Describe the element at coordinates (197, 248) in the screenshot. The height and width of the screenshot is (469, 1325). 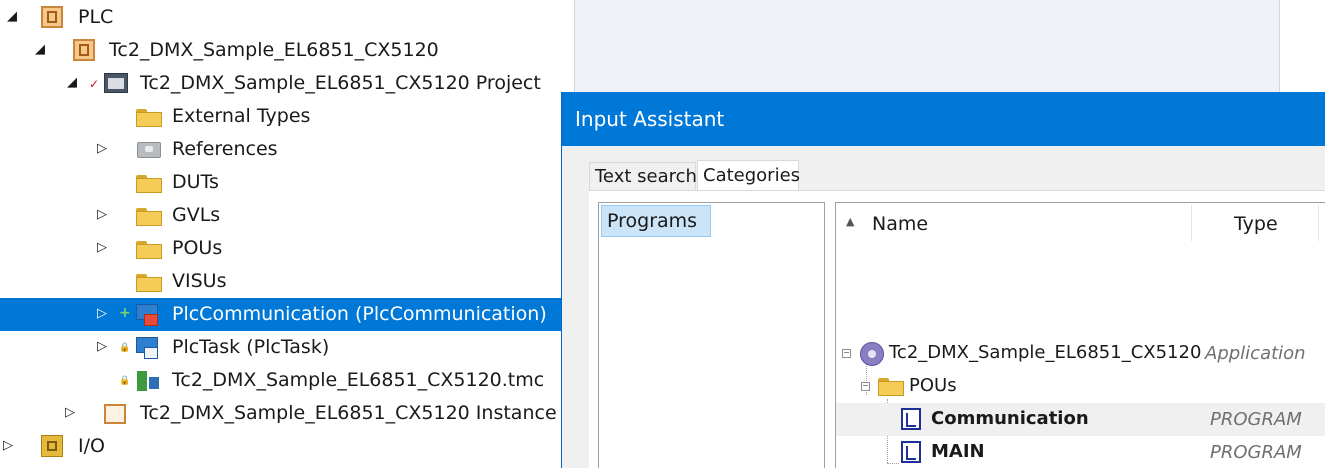
I see `tree-item-label: POUs` at that location.